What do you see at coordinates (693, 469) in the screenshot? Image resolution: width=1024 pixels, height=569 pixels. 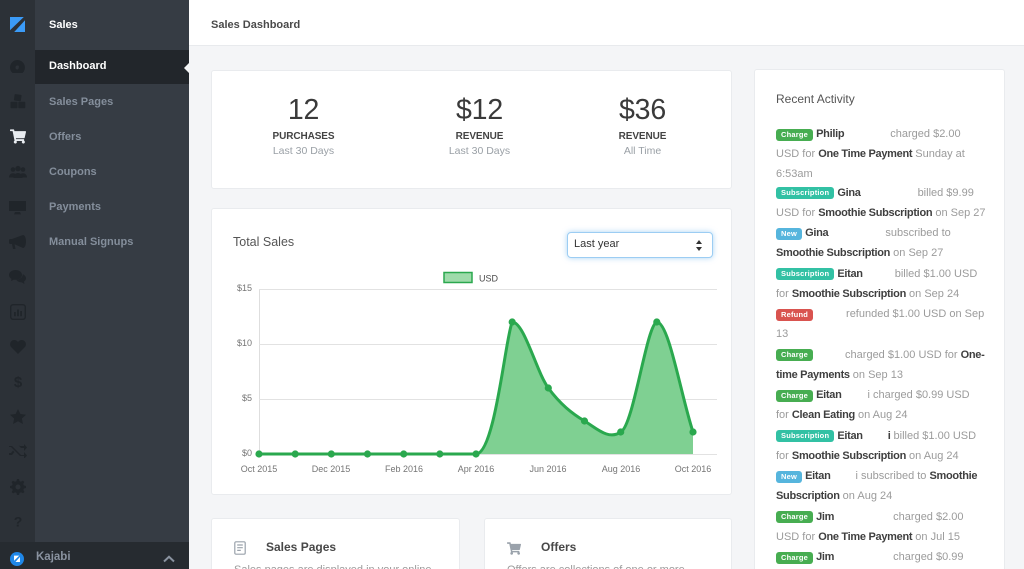 I see `svg-text: Oct 2016` at bounding box center [693, 469].